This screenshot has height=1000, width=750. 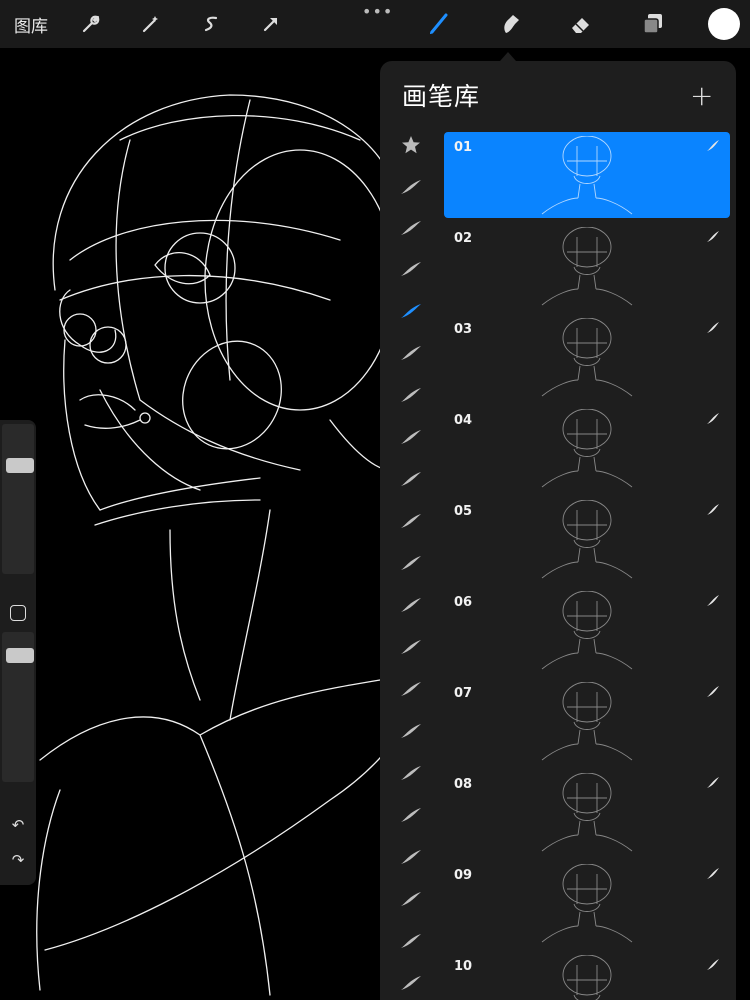 I want to click on brush-name: 10, so click(x=463, y=966).